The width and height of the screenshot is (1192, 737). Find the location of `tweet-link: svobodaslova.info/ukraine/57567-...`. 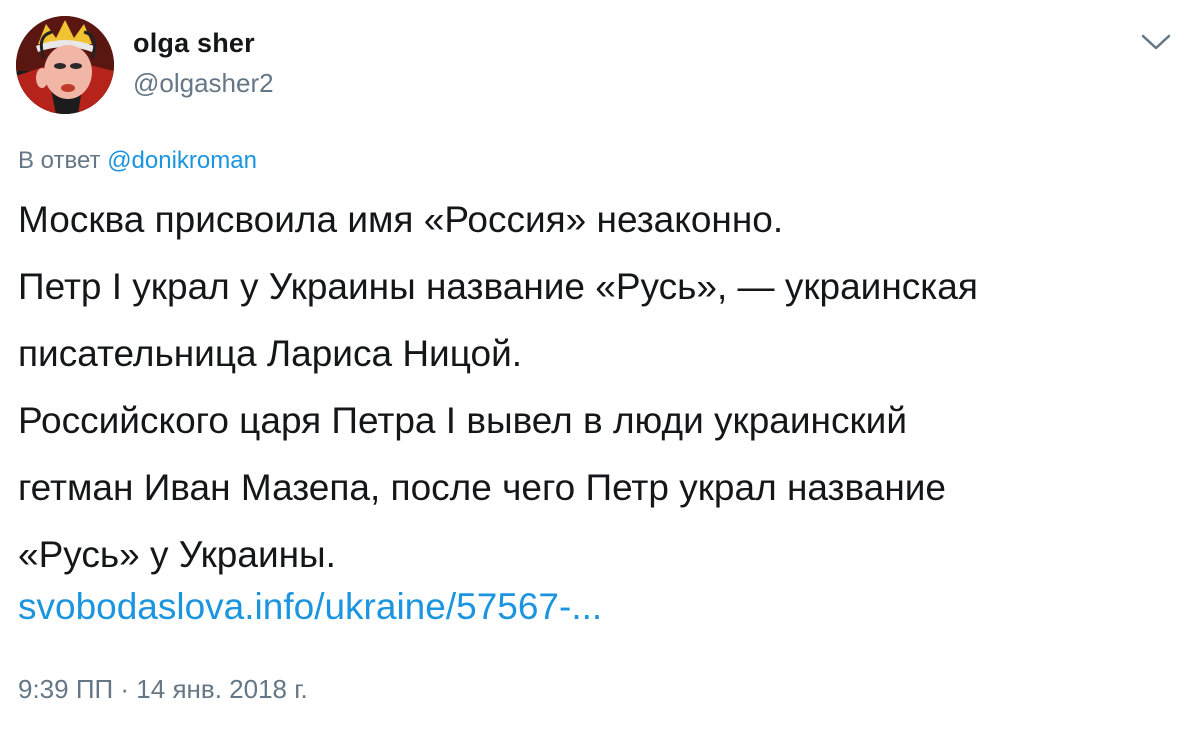

tweet-link: svobodaslova.info/ukraine/57567-... is located at coordinates (310, 607).